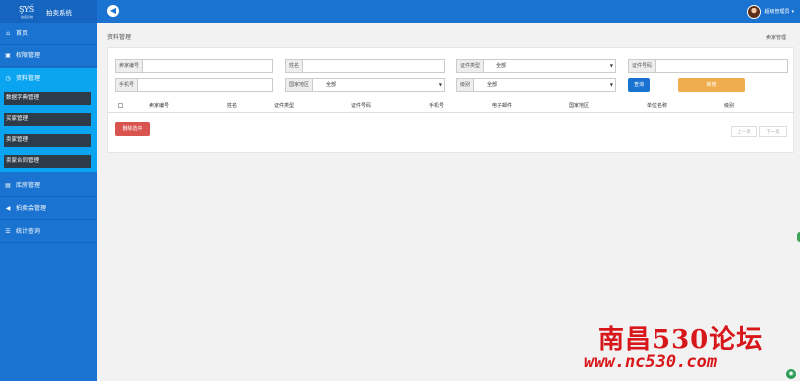  What do you see at coordinates (777, 12) in the screenshot?
I see `user-name: 超级管理员` at bounding box center [777, 12].